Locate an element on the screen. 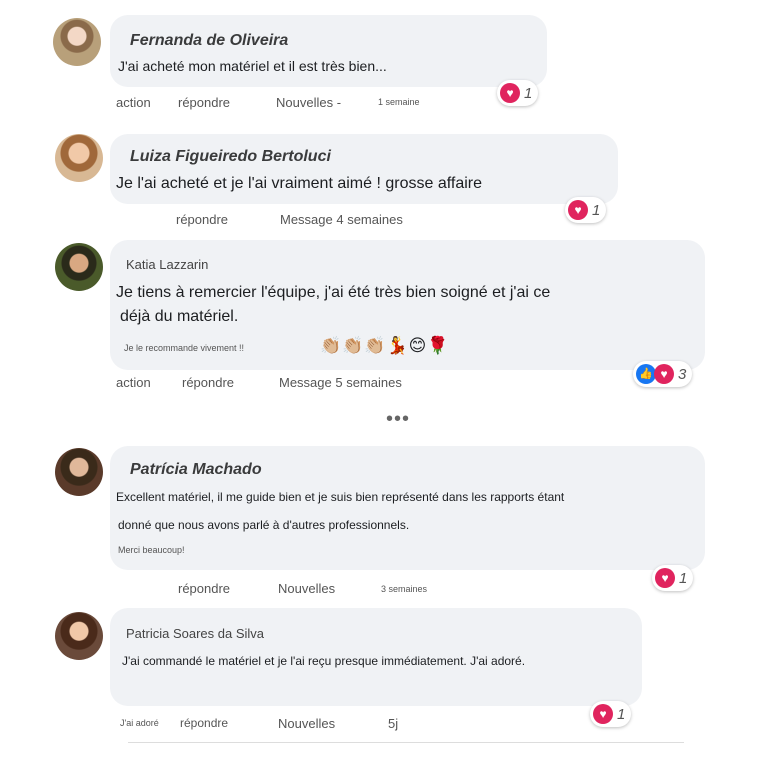 The image size is (768, 764). reply-link: répondre is located at coordinates (204, 723).